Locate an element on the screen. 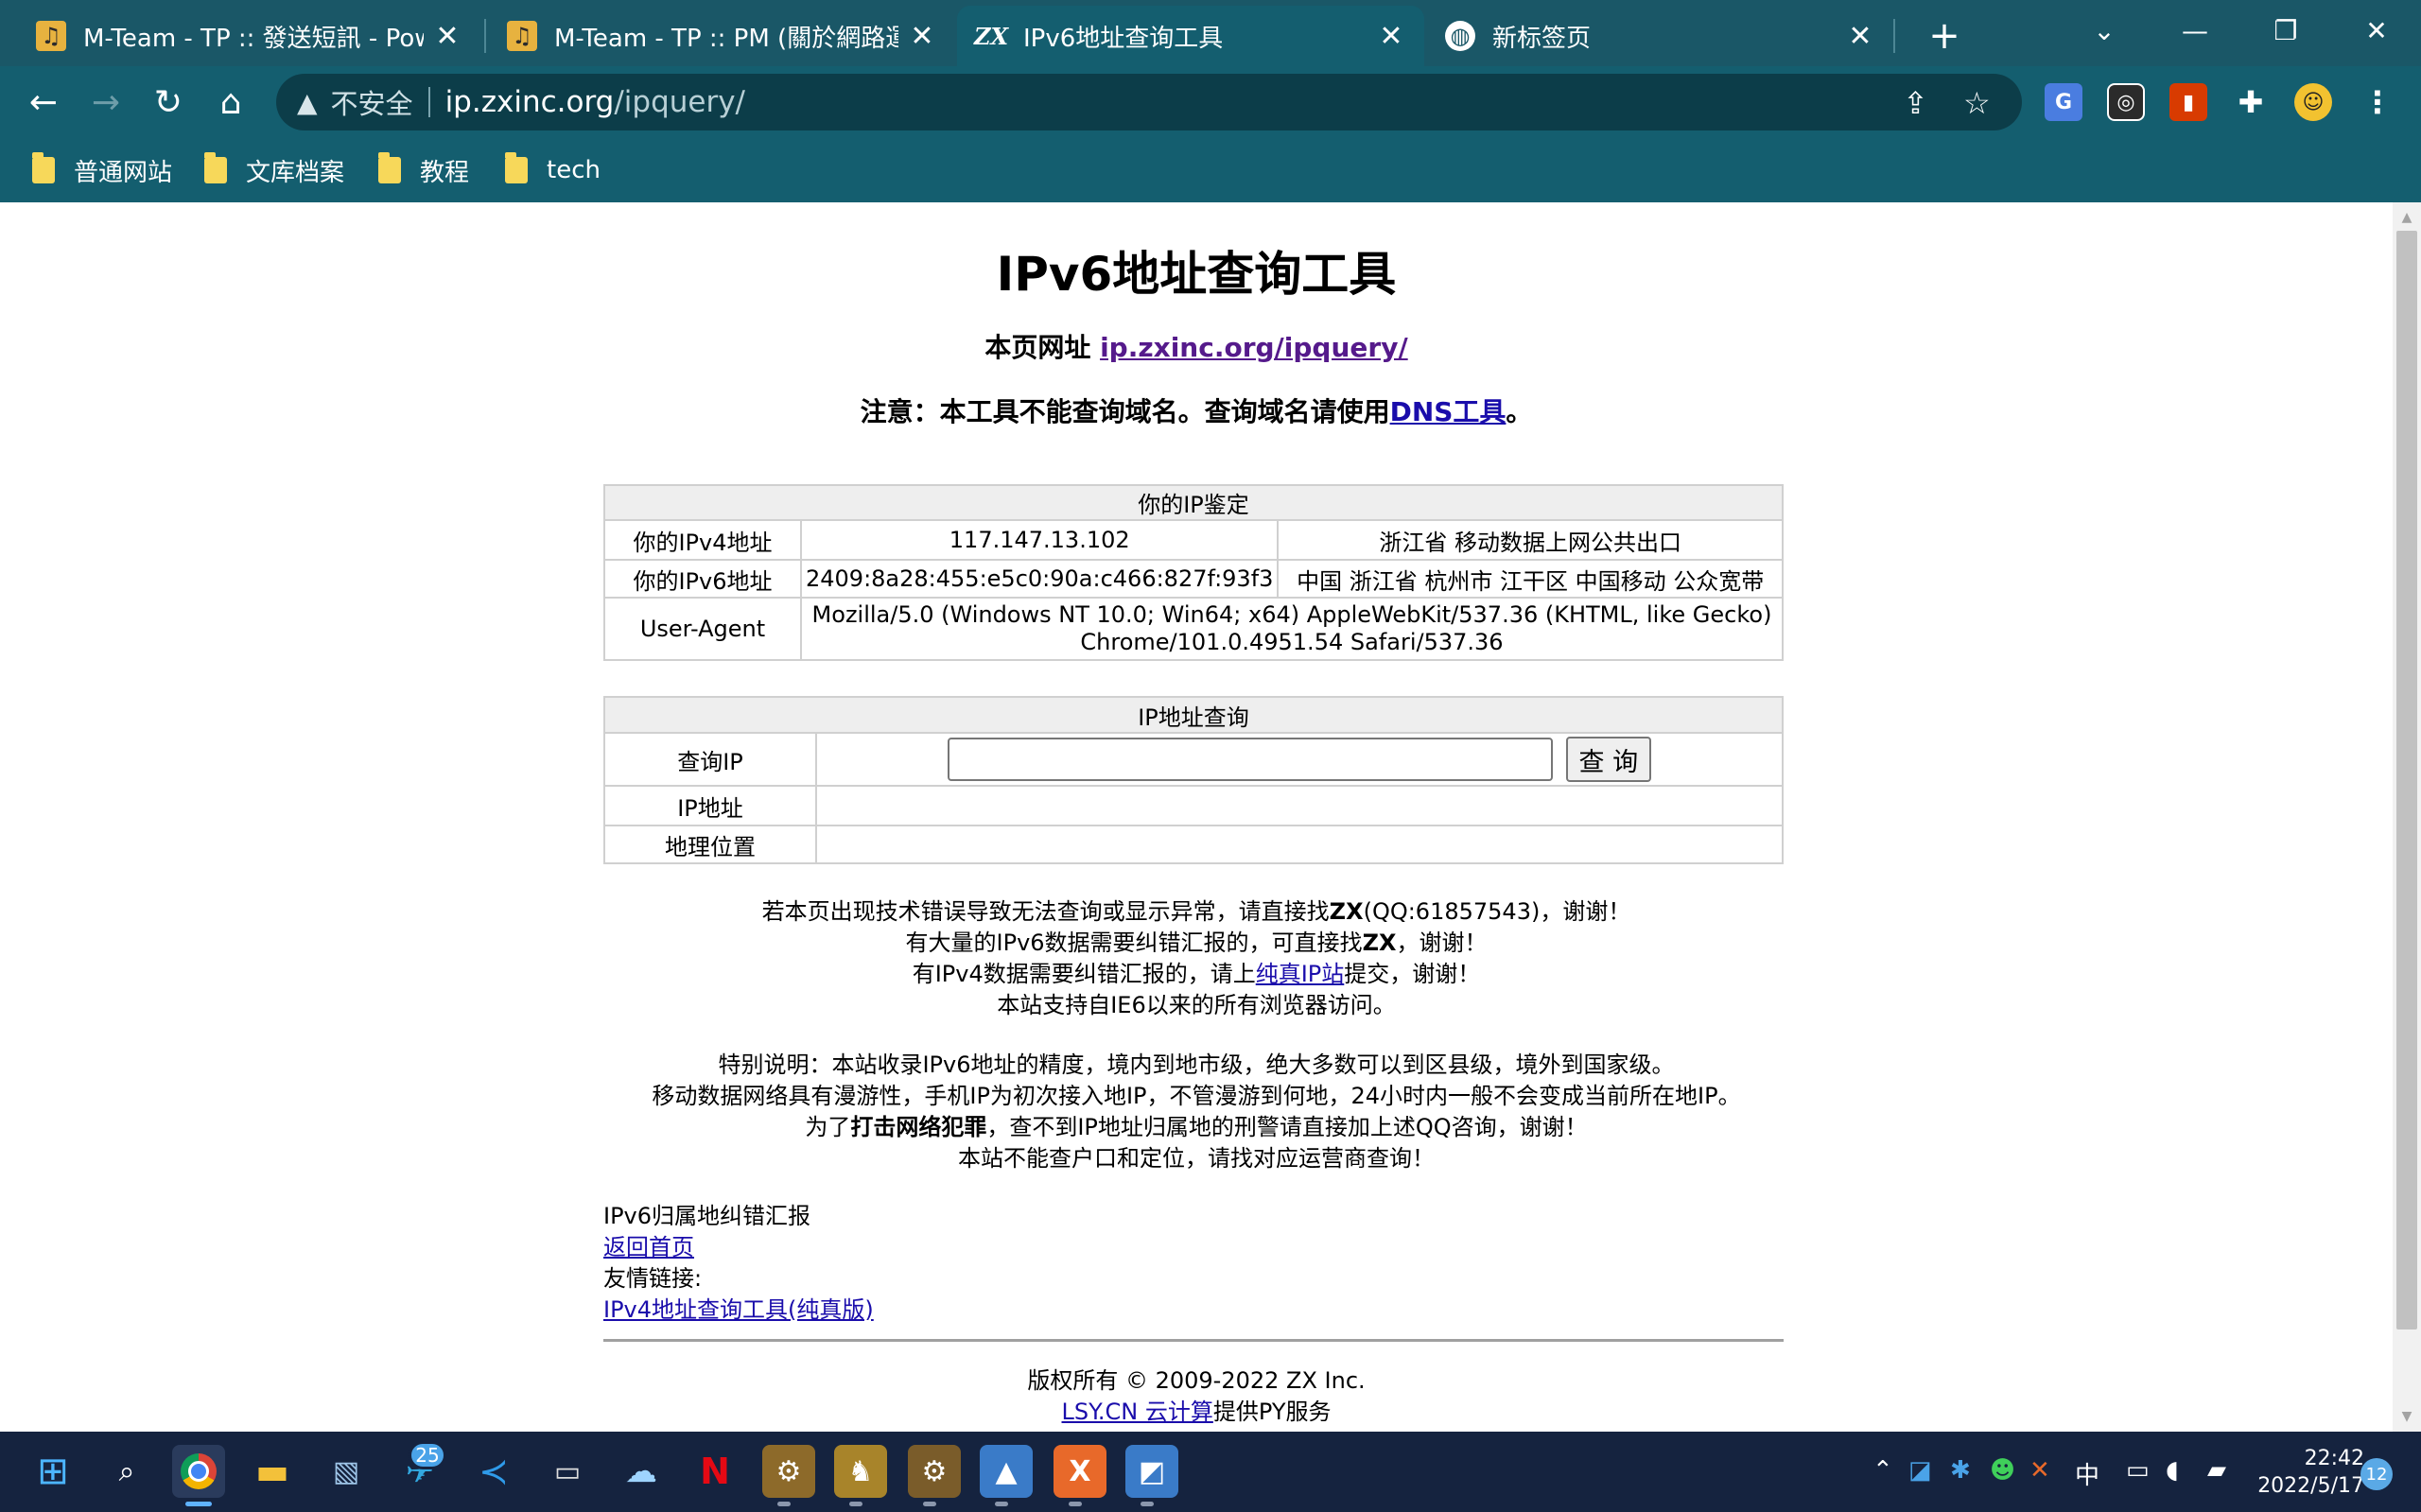  warning-icon: ▲ is located at coordinates (307, 102).